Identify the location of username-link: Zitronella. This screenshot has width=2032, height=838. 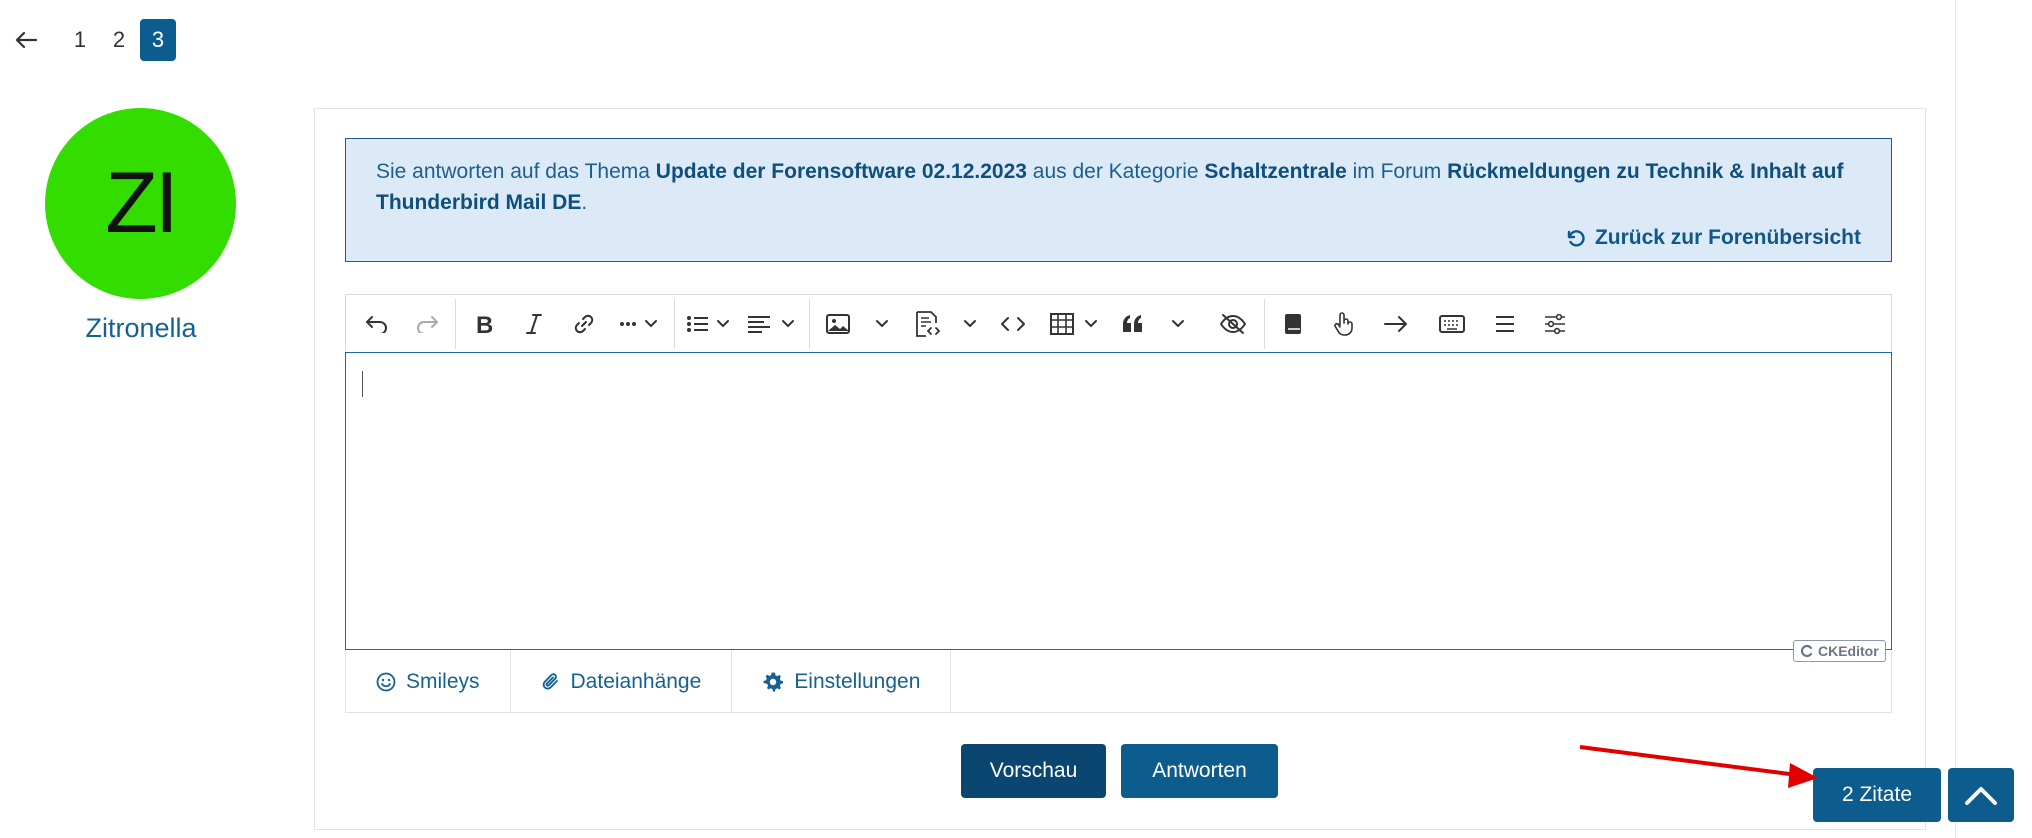
(141, 328).